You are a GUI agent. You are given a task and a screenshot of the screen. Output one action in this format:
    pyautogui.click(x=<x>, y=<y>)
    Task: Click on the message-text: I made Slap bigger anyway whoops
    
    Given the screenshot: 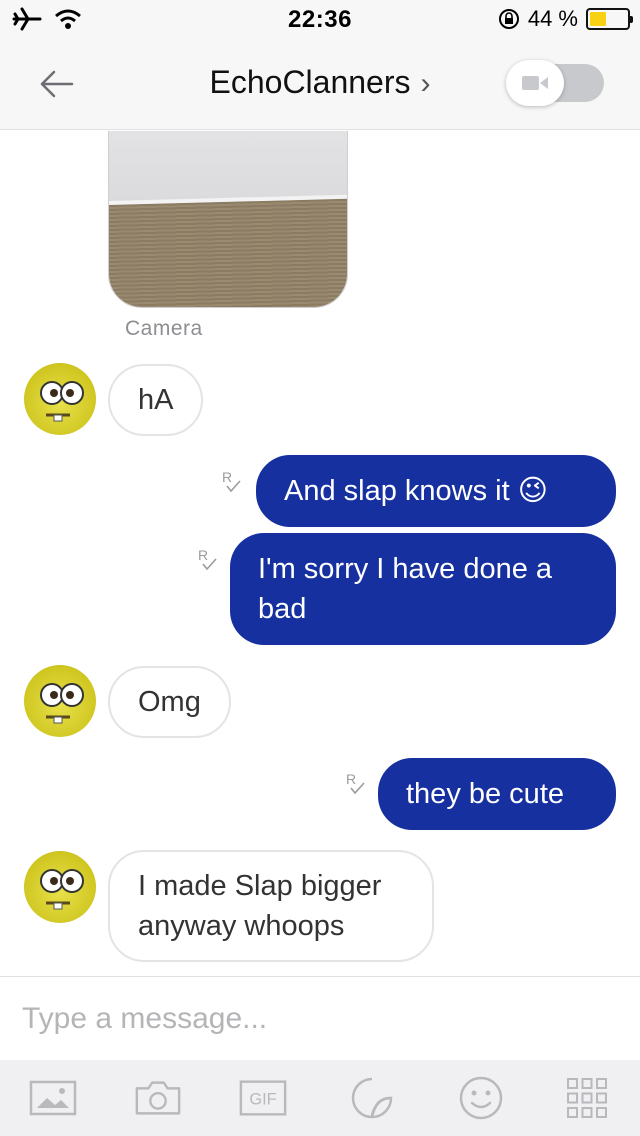 What is the action you would take?
    pyautogui.click(x=260, y=906)
    